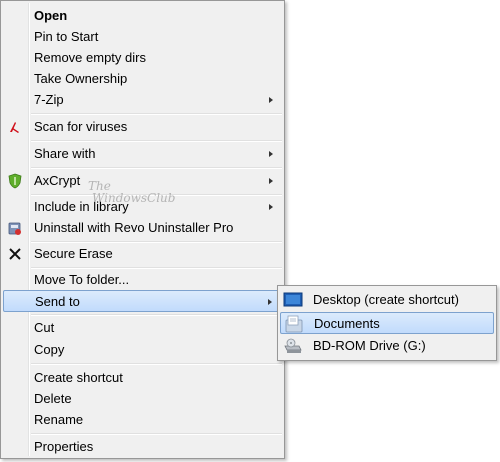 Image resolution: width=500 pixels, height=462 pixels. What do you see at coordinates (142, 378) in the screenshot?
I see `menu-item-create-shortcut: Create shortcut` at bounding box center [142, 378].